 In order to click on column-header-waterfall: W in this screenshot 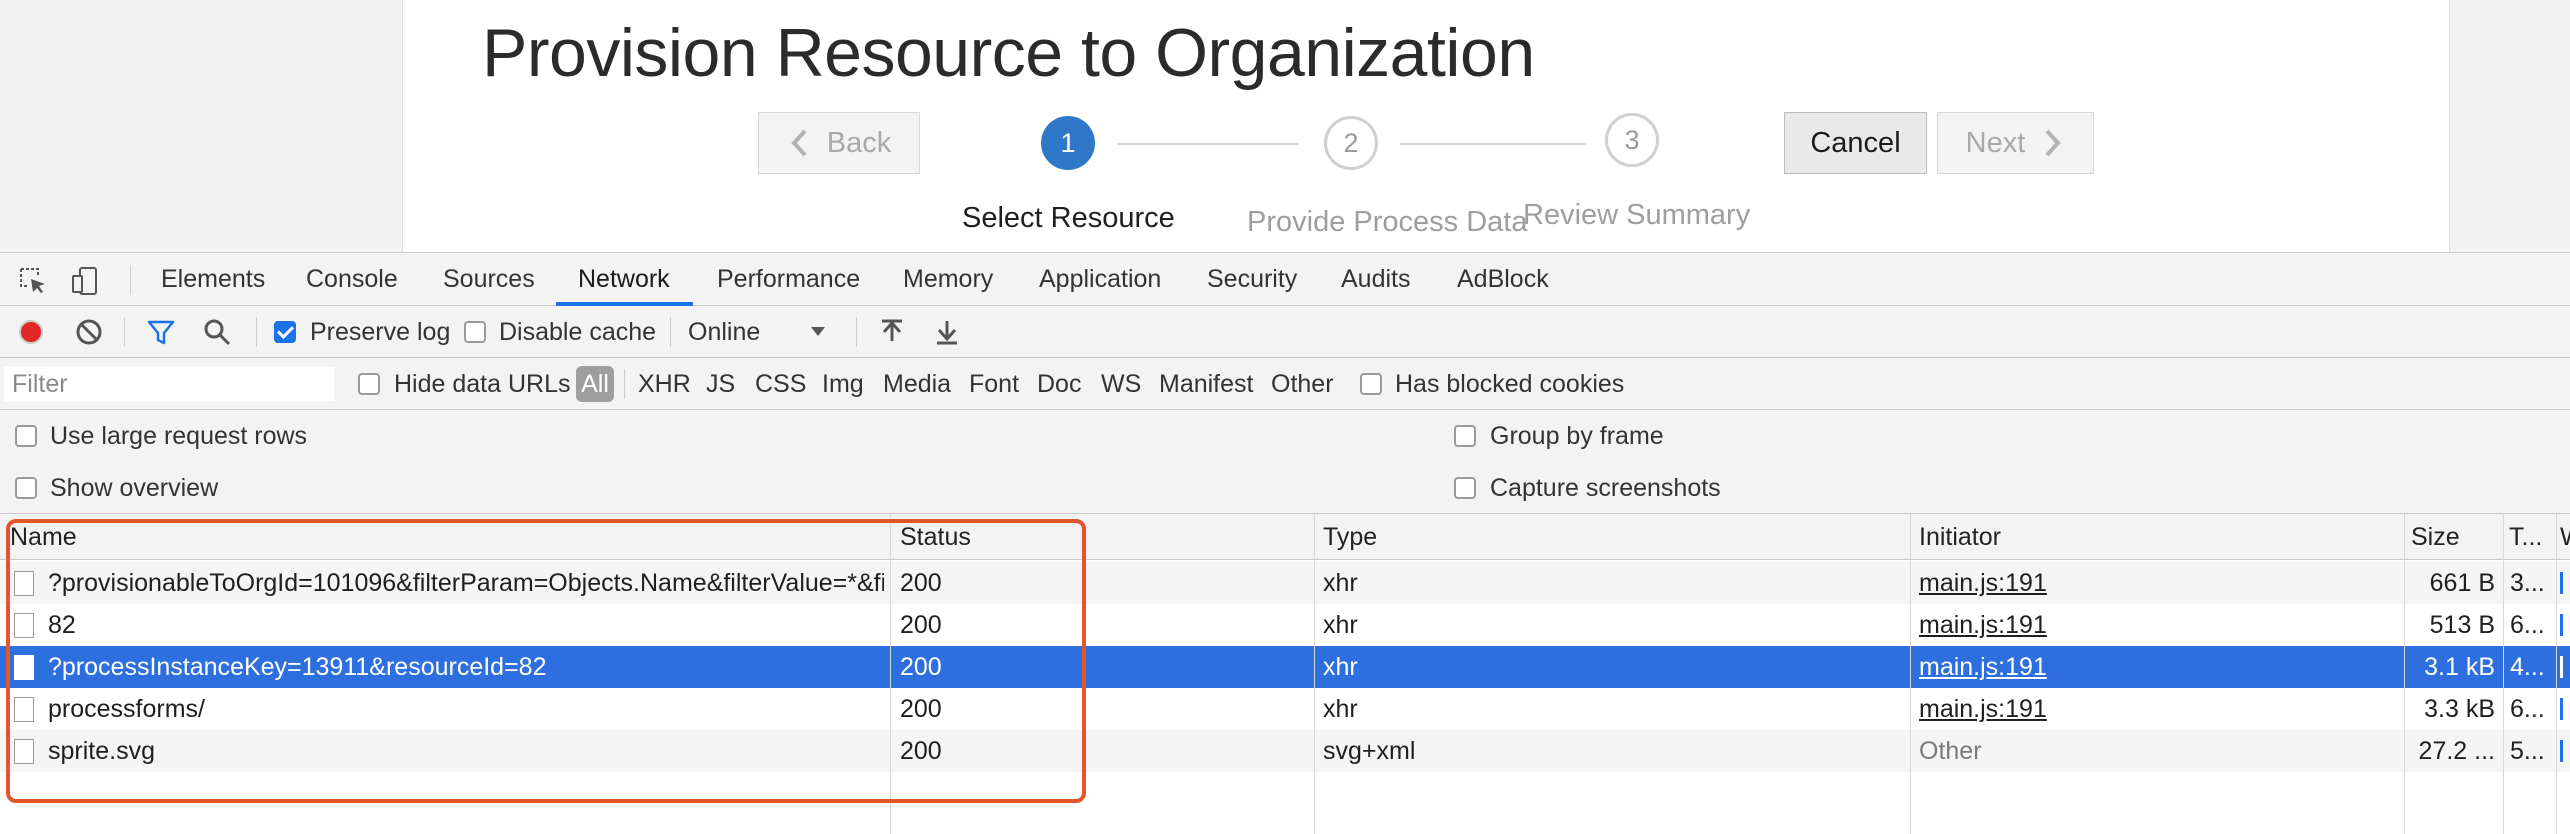, I will do `click(2565, 537)`.